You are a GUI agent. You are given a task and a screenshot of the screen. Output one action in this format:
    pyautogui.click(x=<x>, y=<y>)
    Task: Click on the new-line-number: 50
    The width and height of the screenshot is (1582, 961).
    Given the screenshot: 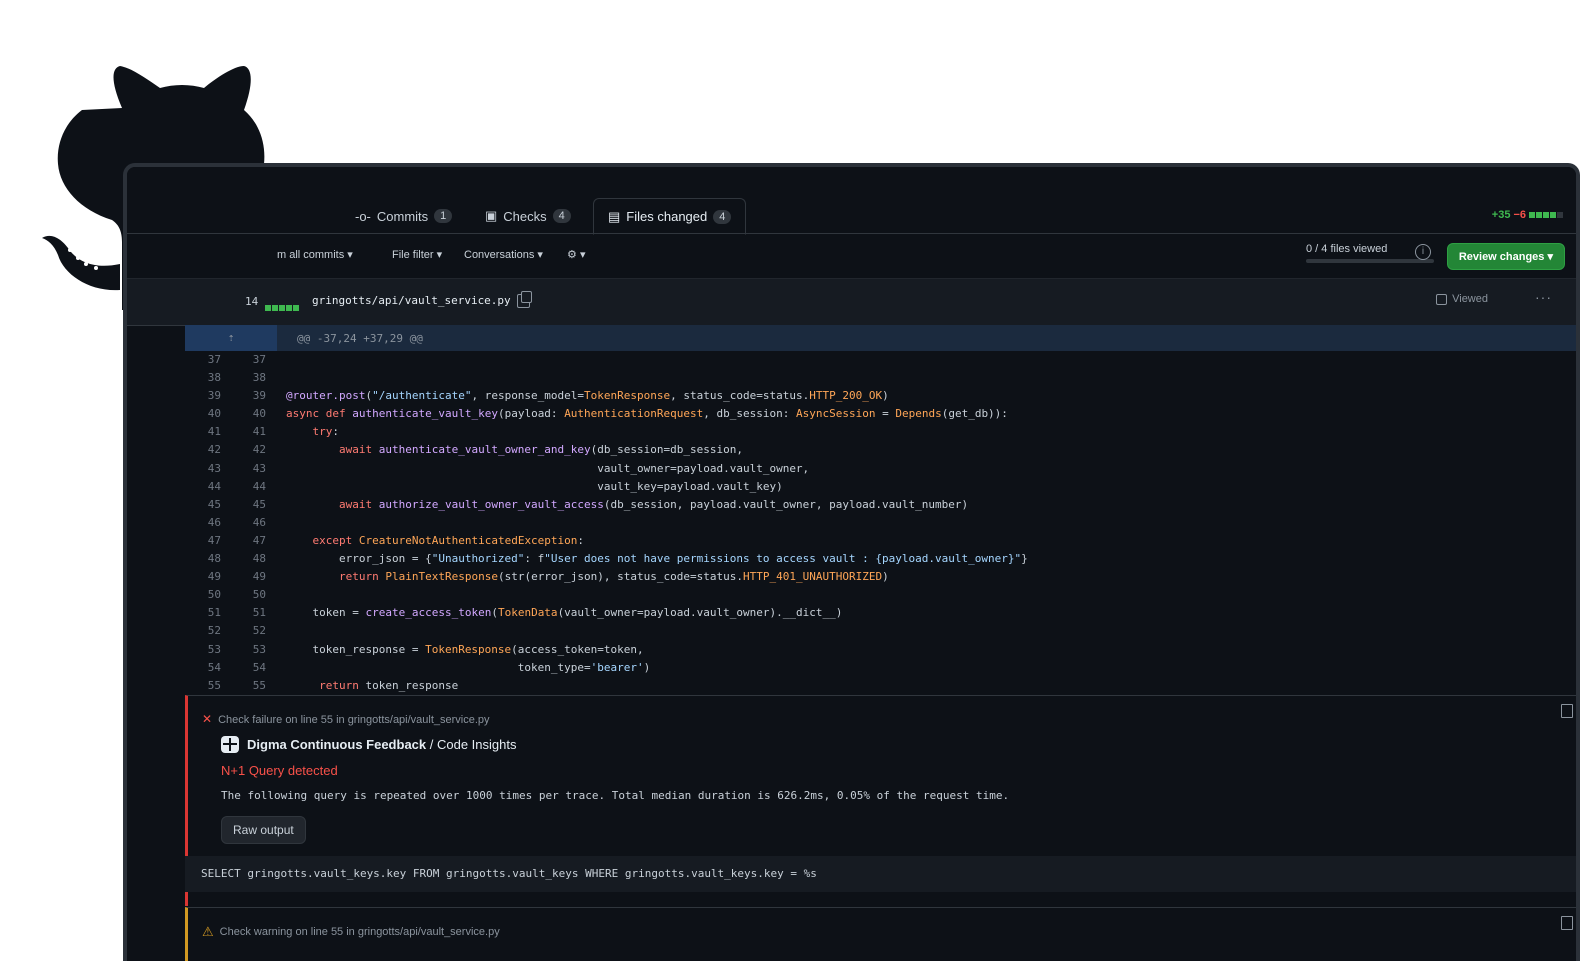 What is the action you would take?
    pyautogui.click(x=251, y=595)
    